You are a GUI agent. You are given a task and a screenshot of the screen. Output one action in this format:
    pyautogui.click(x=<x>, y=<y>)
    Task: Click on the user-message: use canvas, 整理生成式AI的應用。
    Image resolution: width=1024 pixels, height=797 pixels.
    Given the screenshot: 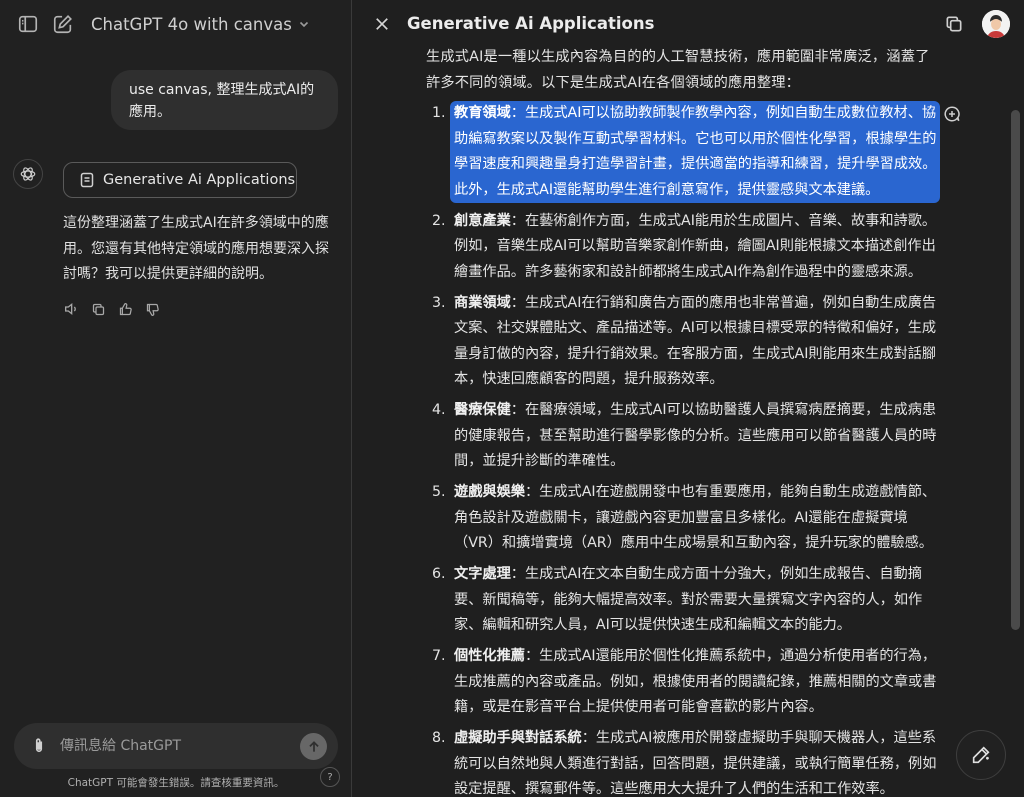 What is the action you would take?
    pyautogui.click(x=224, y=100)
    